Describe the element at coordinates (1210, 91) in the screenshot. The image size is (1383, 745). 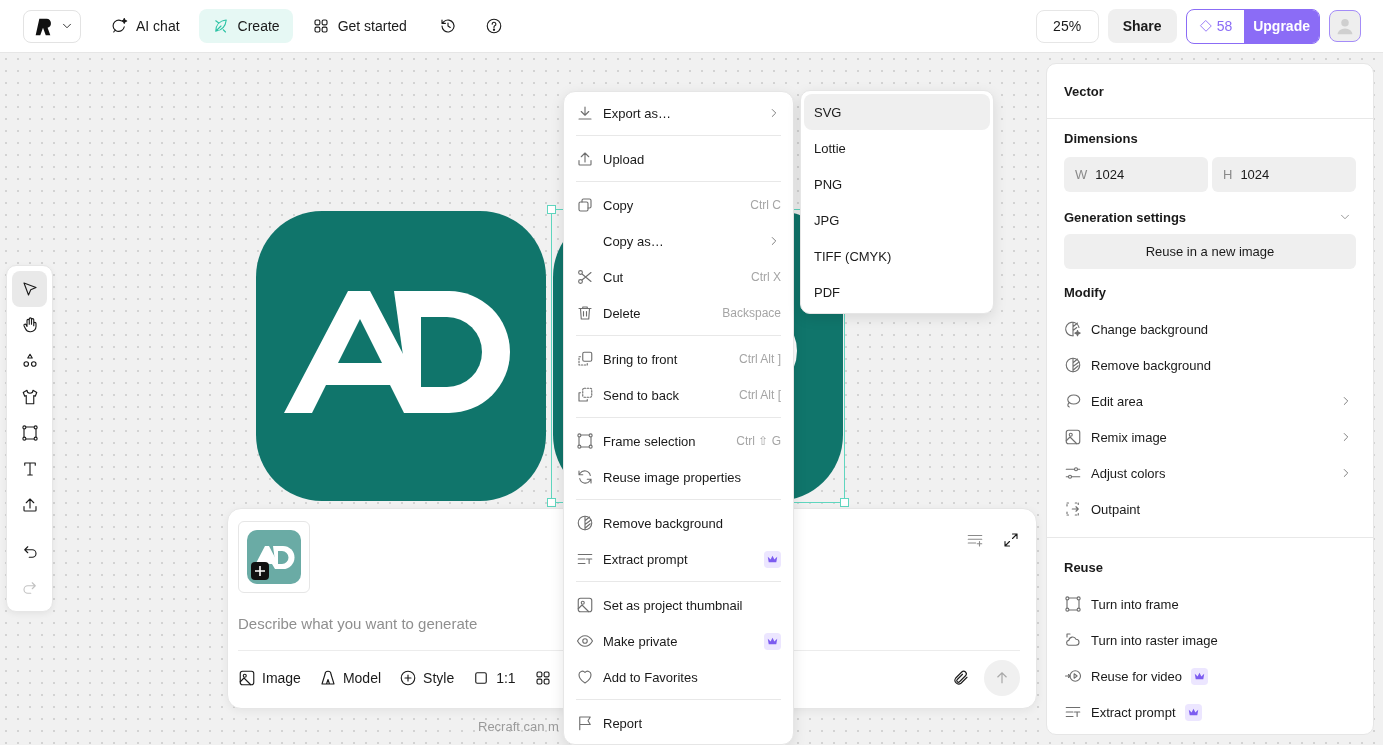
I see `panel-title: Vector` at that location.